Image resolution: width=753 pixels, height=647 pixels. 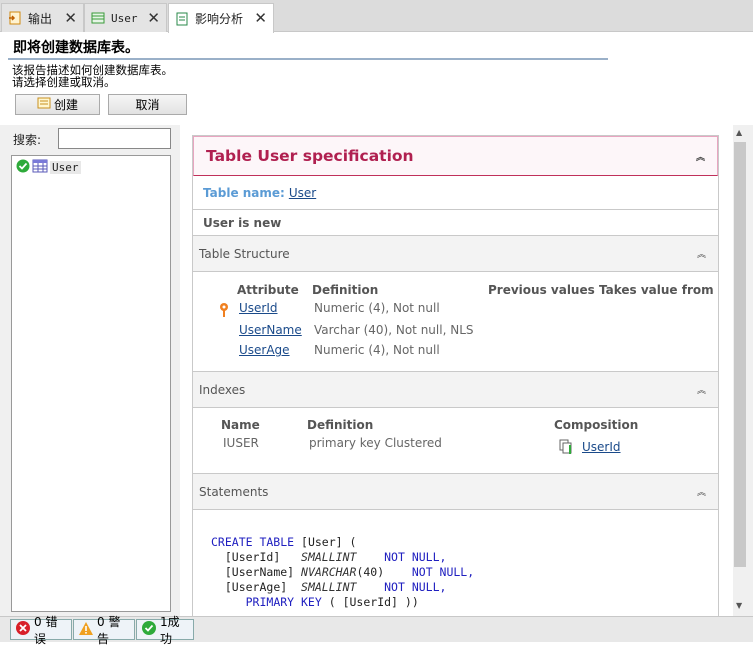 I want to click on tab-output: 输出 ✕, so click(x=42, y=17).